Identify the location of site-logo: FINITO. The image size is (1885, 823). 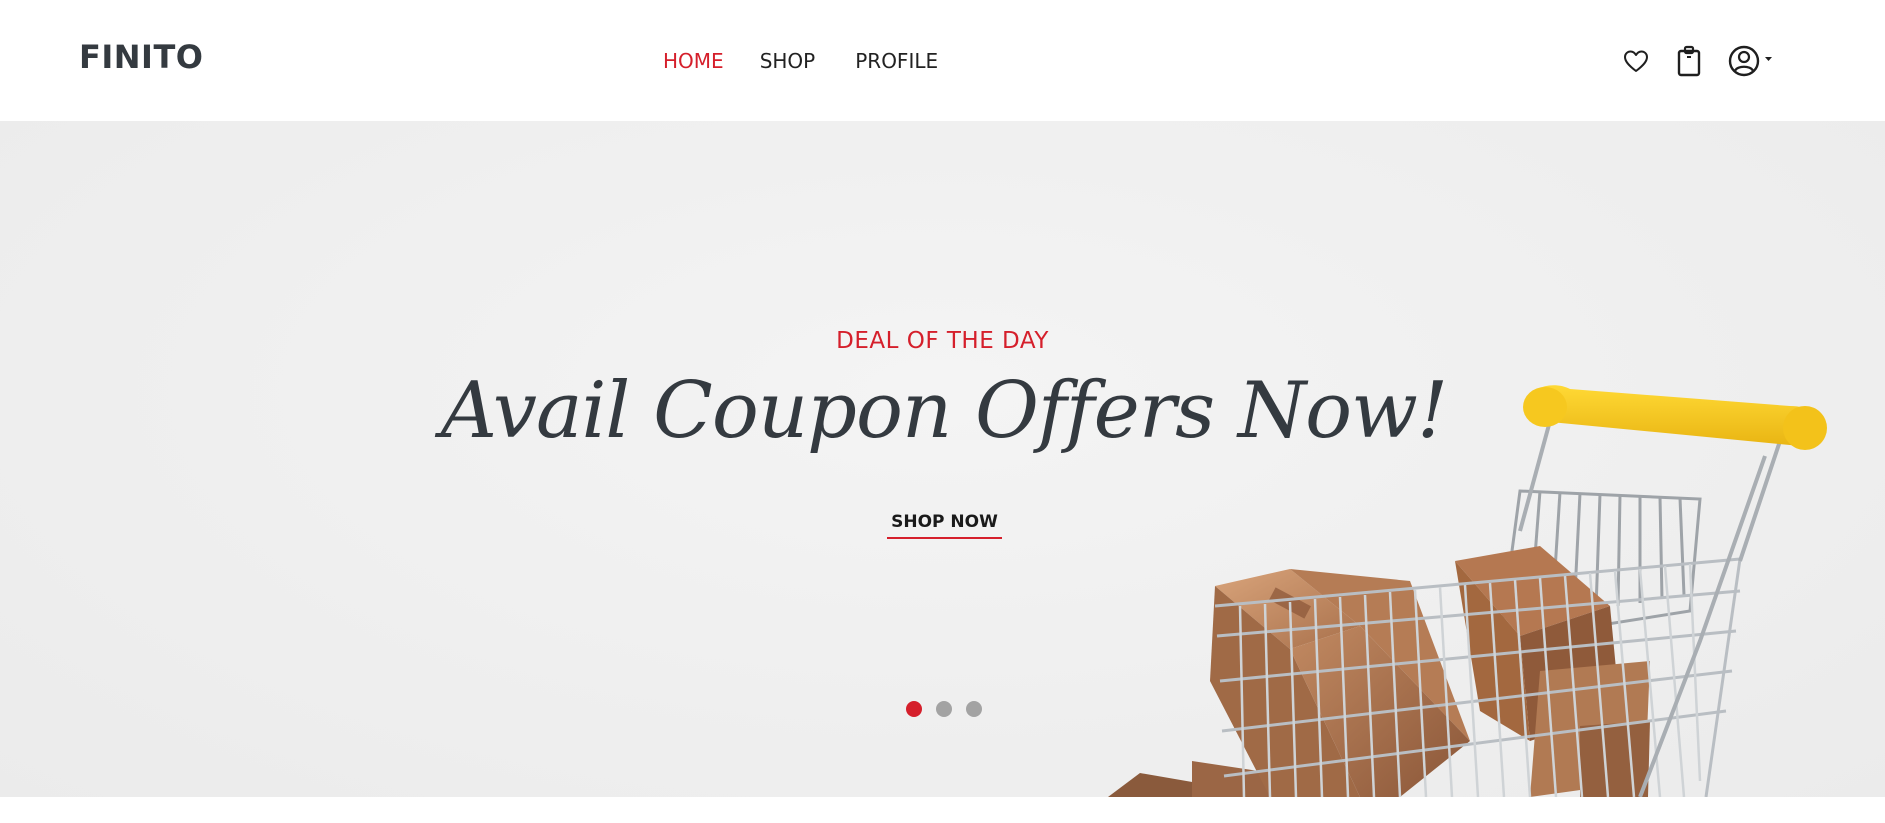
(141, 57).